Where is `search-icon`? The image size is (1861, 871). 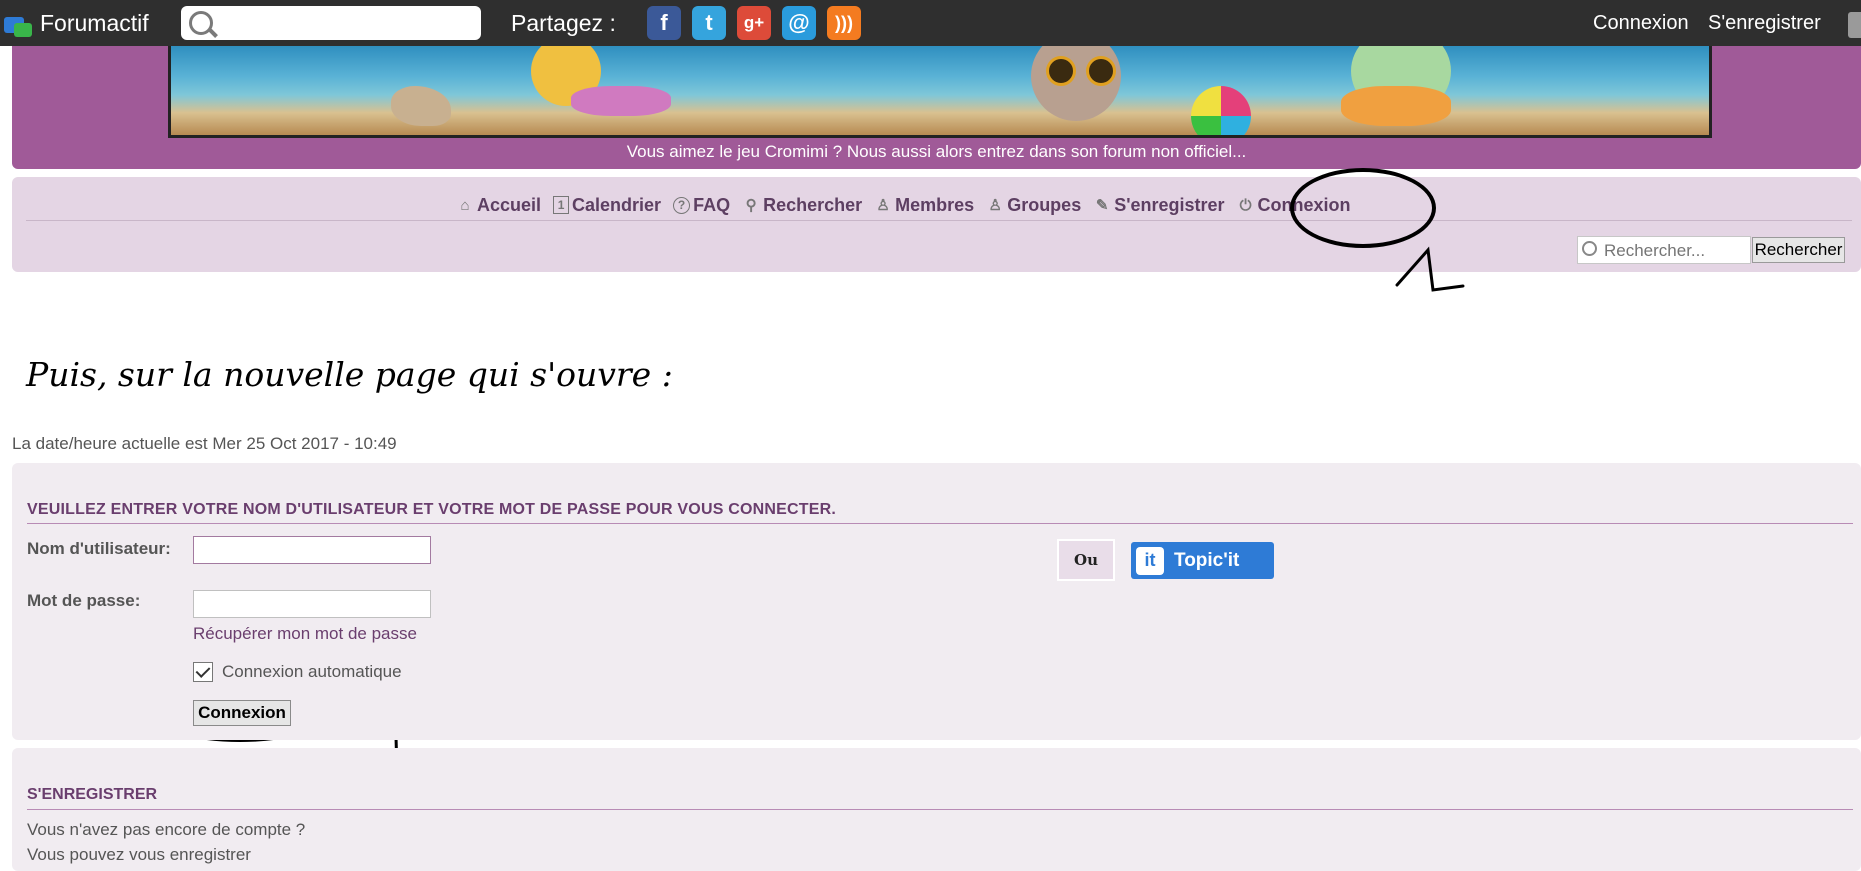
search-icon is located at coordinates (1589, 248).